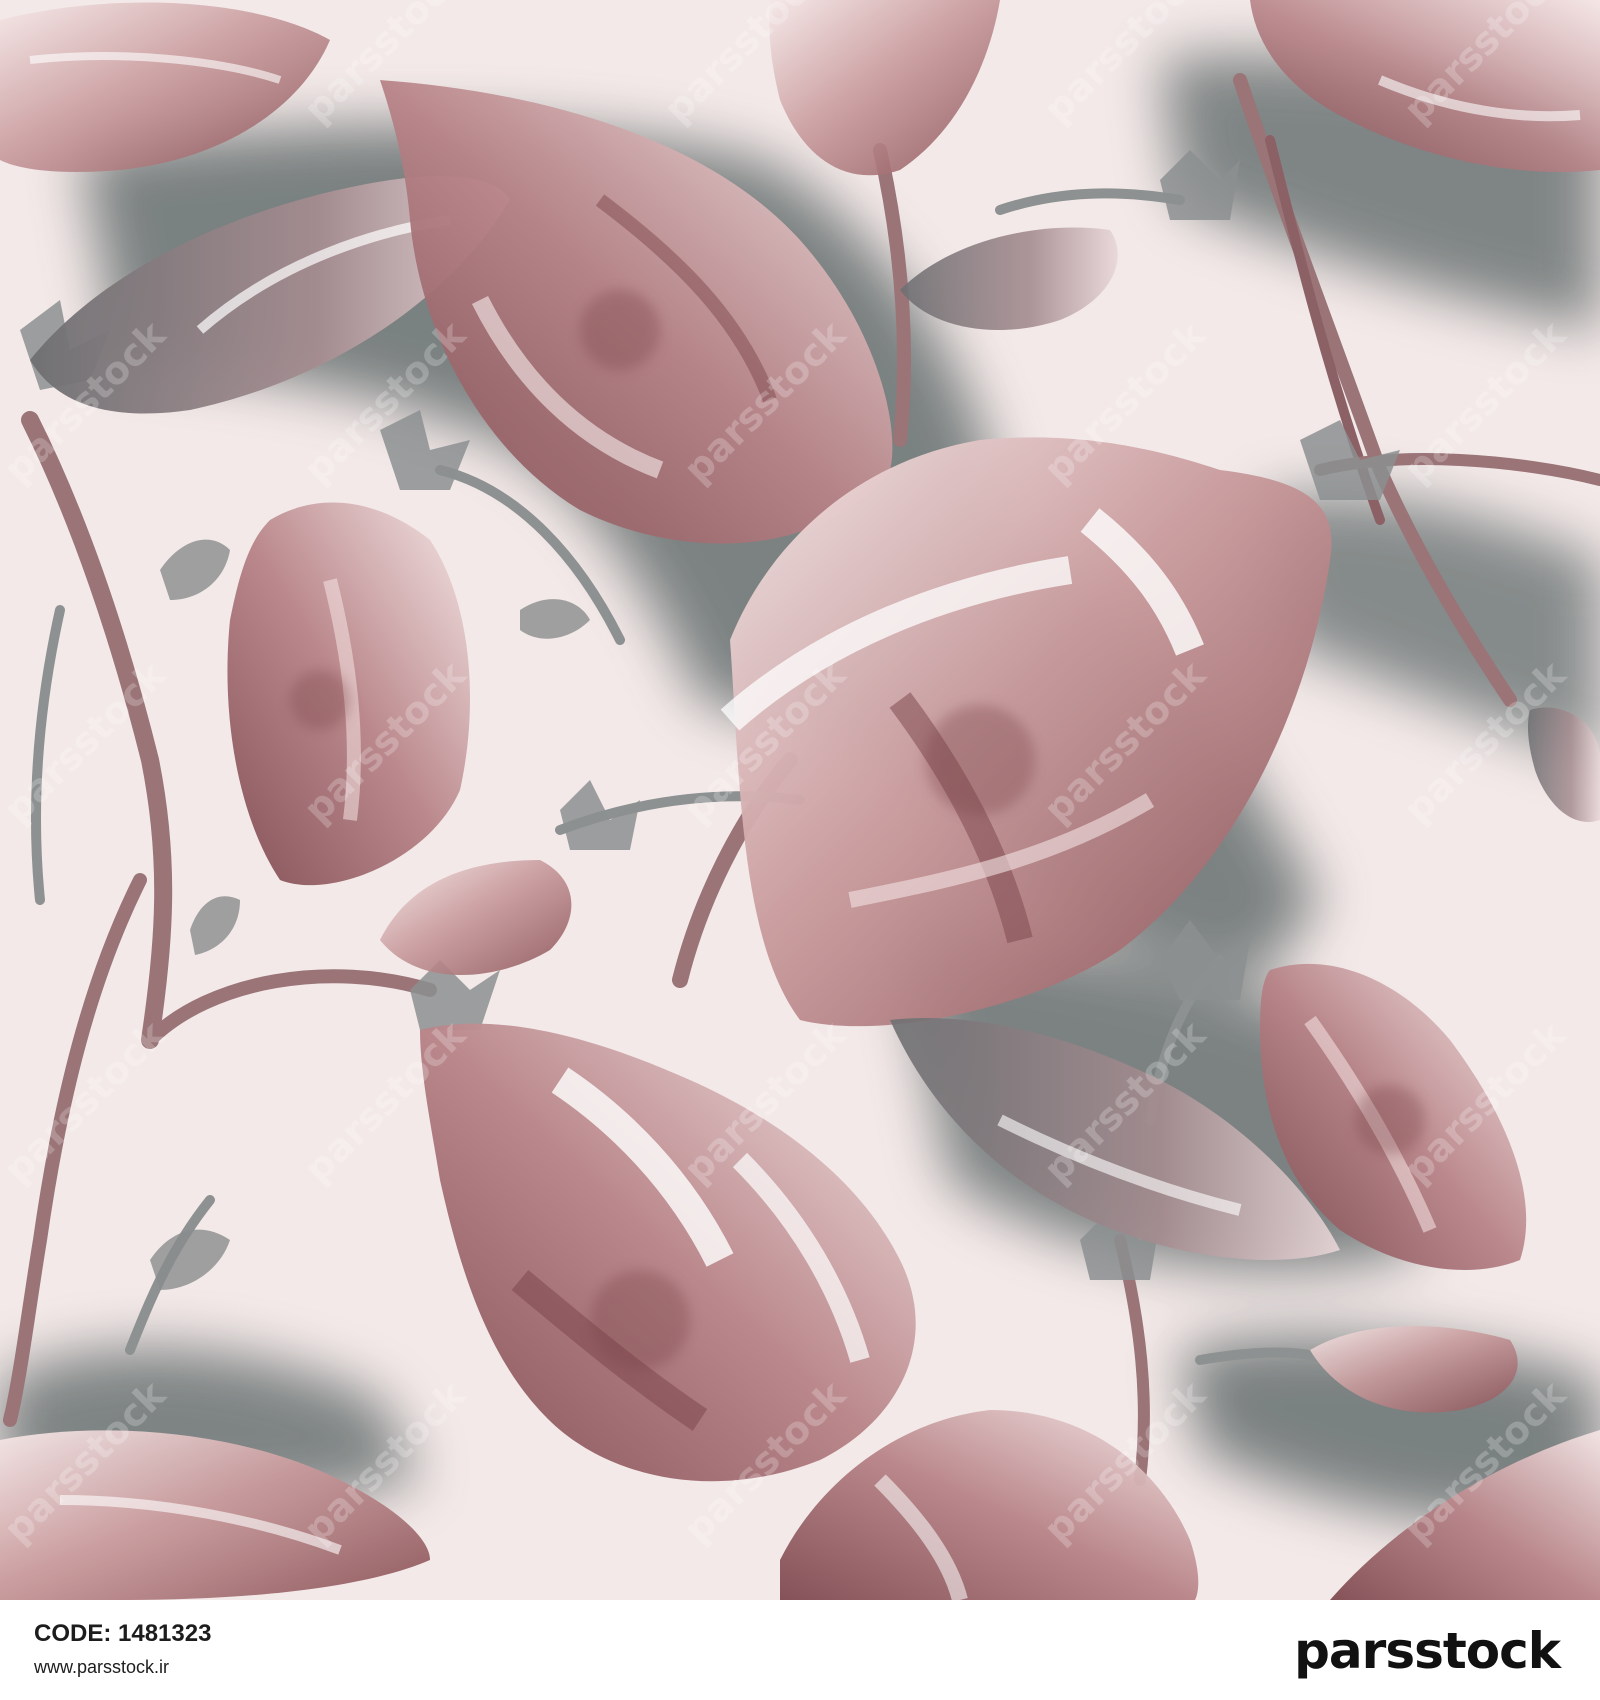  What do you see at coordinates (102, 1667) in the screenshot?
I see `site-url: www.parsstock.ir` at bounding box center [102, 1667].